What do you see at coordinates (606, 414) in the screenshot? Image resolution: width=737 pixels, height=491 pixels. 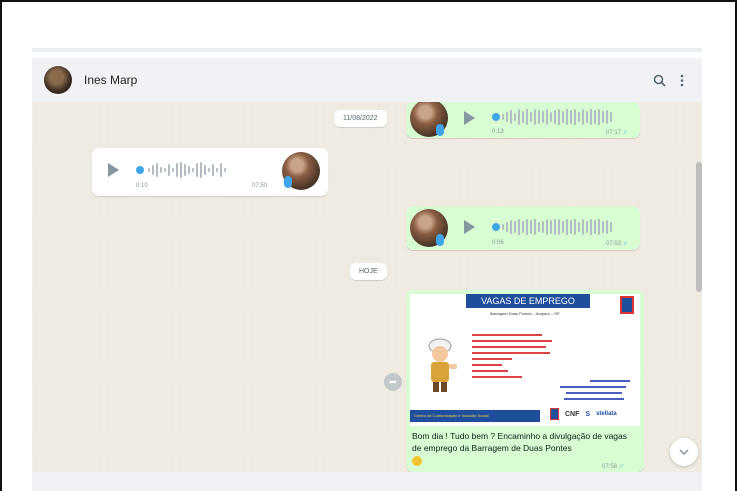 I see `stellata-logo: stellata` at bounding box center [606, 414].